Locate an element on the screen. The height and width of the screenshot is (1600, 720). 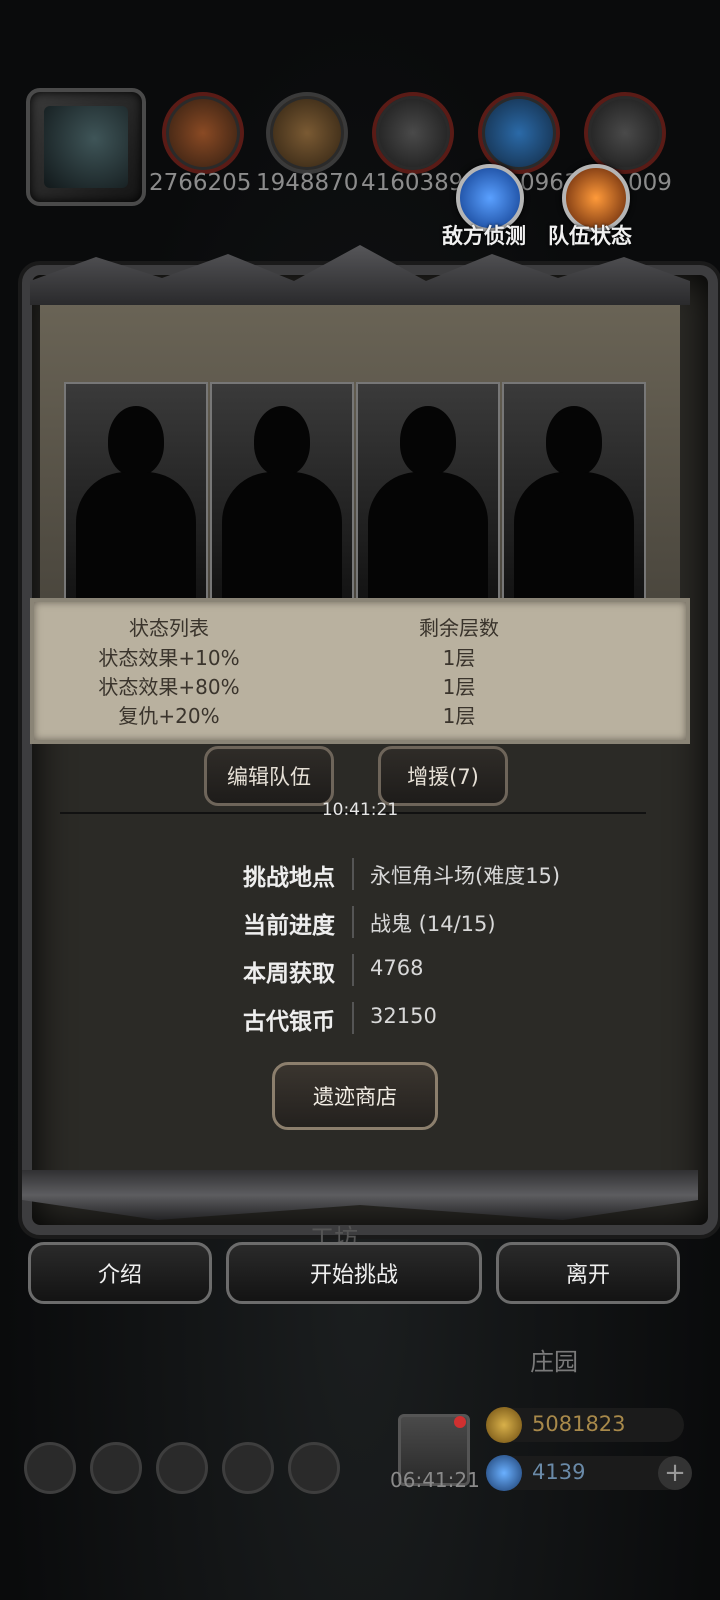
gem-icon is located at coordinates (504, 1473).